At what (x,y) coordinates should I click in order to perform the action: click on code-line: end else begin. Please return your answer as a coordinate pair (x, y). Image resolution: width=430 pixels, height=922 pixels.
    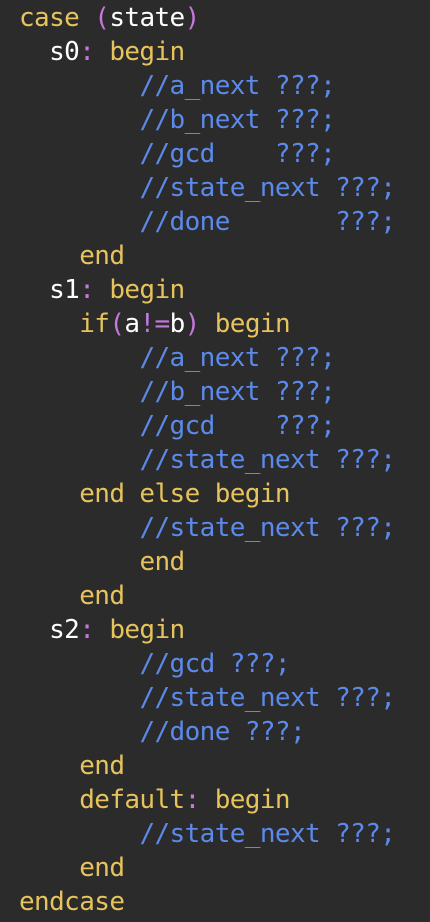
    Looking at the image, I should click on (207, 494).